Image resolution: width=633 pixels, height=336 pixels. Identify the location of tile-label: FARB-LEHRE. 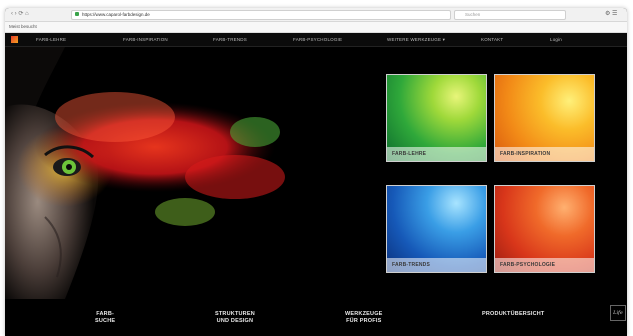
(436, 154).